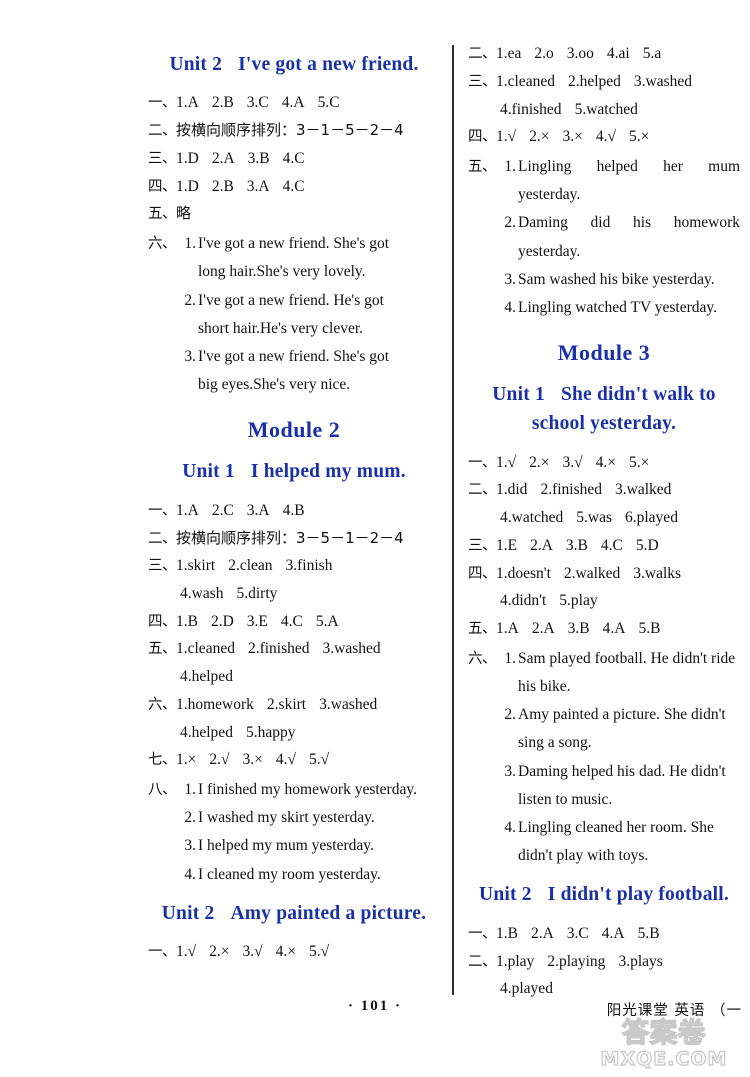 Image resolution: width=750 pixels, height=1077 pixels. I want to click on answer-item: 3.E, so click(257, 621).